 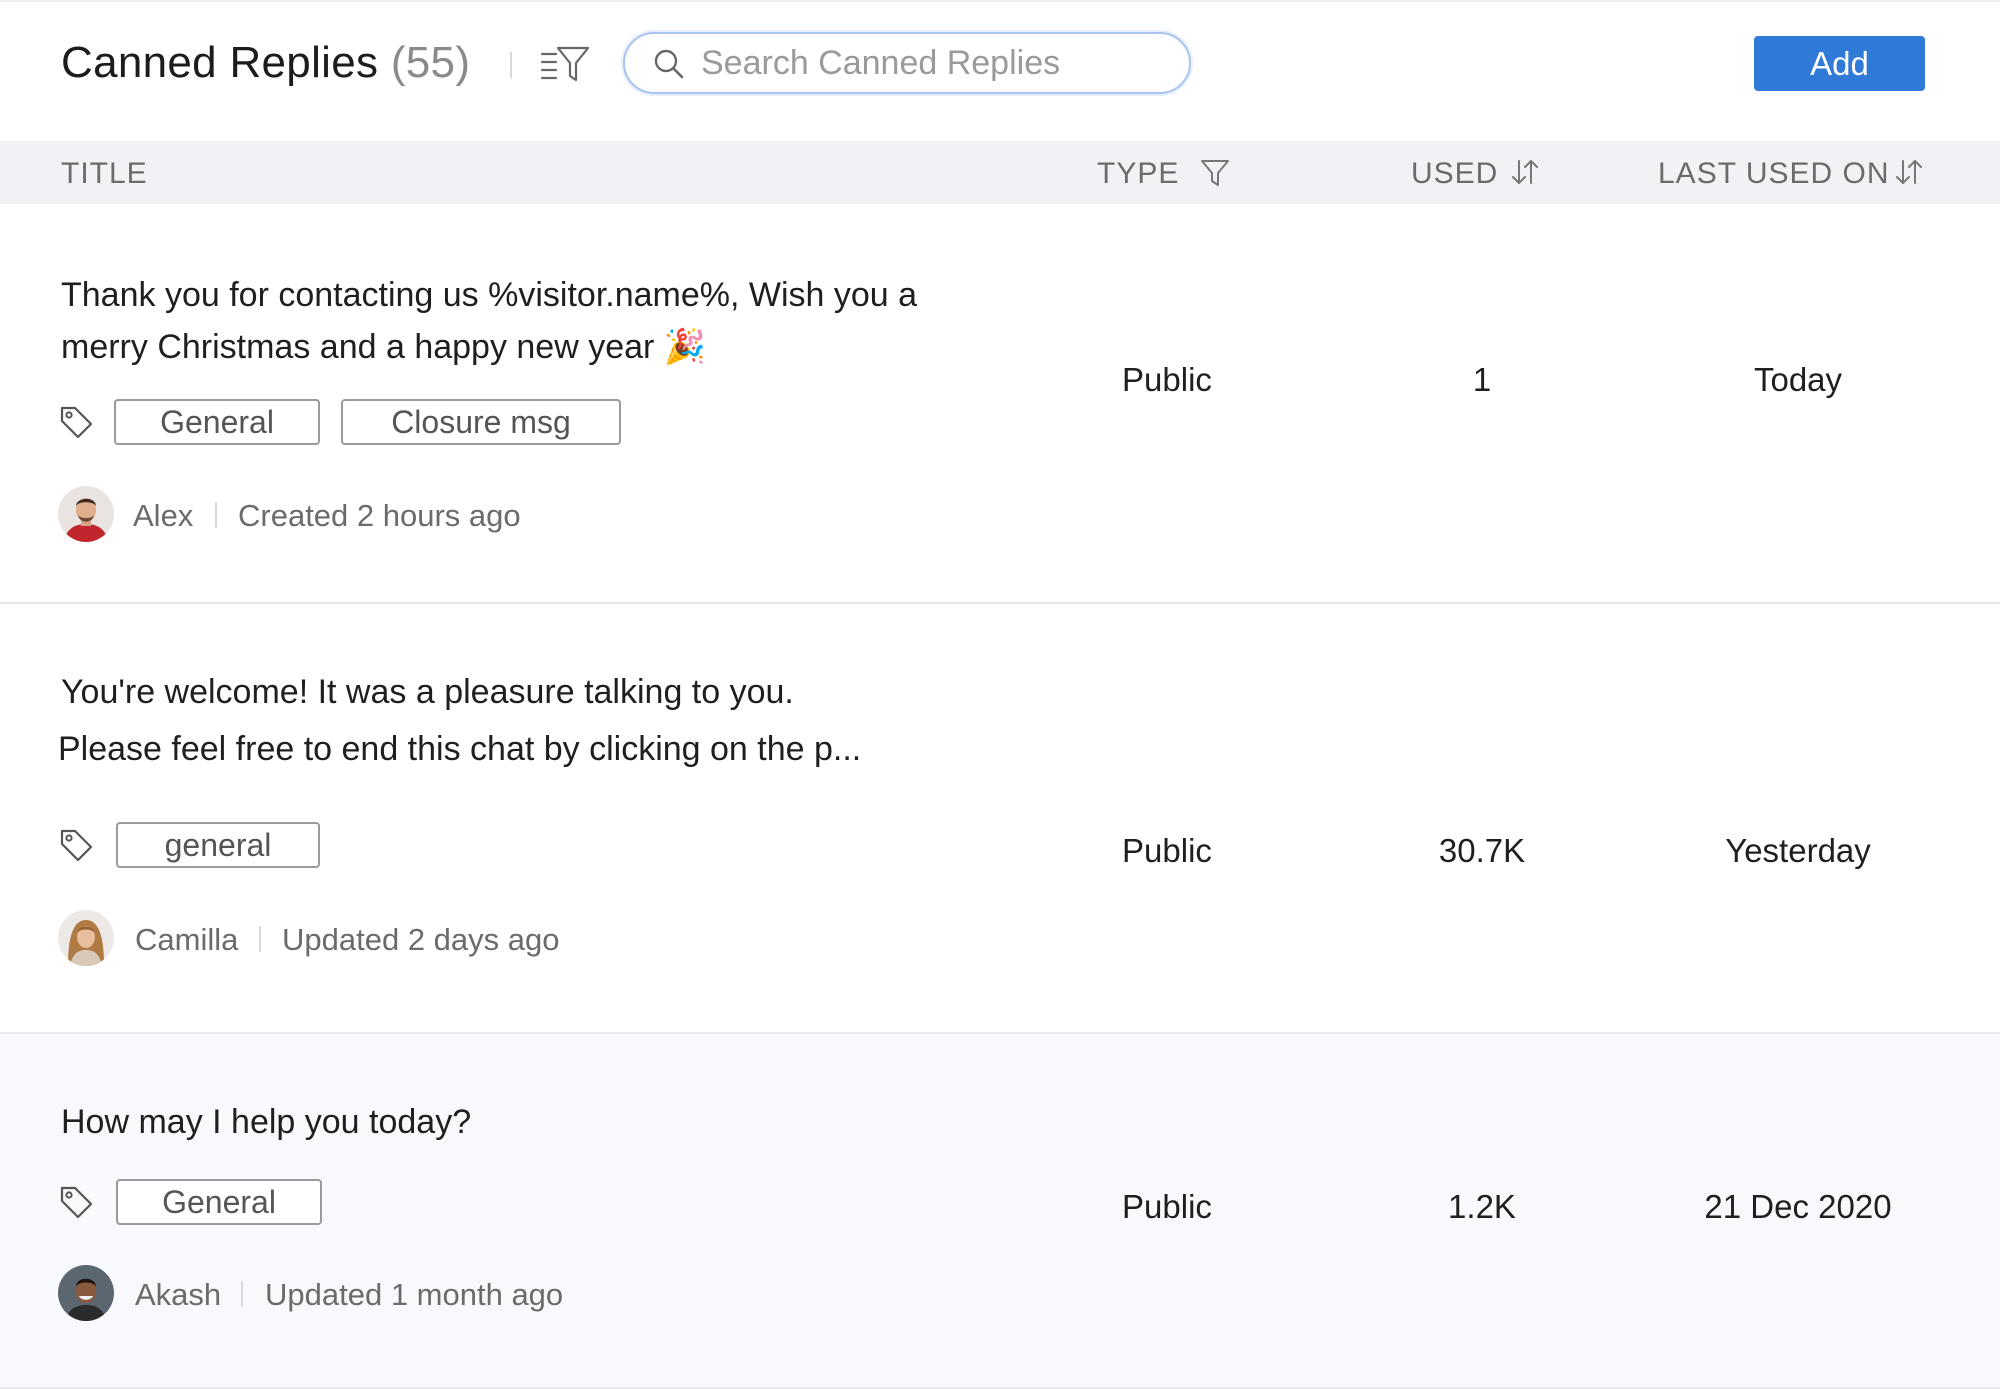 I want to click on search-box, so click(x=907, y=63).